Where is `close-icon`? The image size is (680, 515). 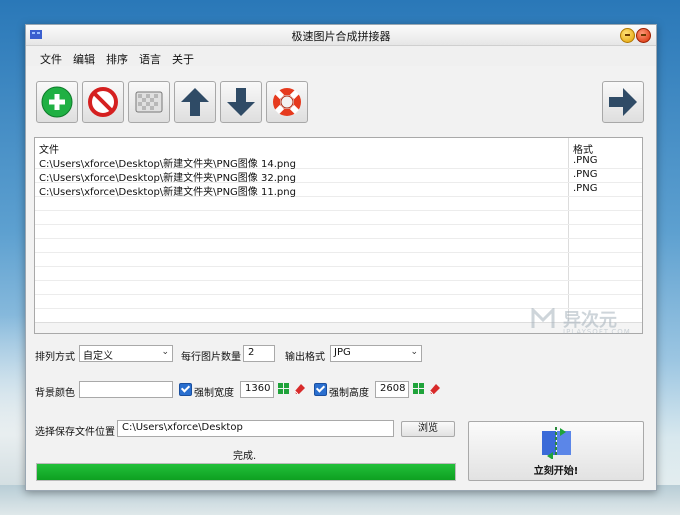
close-icon is located at coordinates (643, 35).